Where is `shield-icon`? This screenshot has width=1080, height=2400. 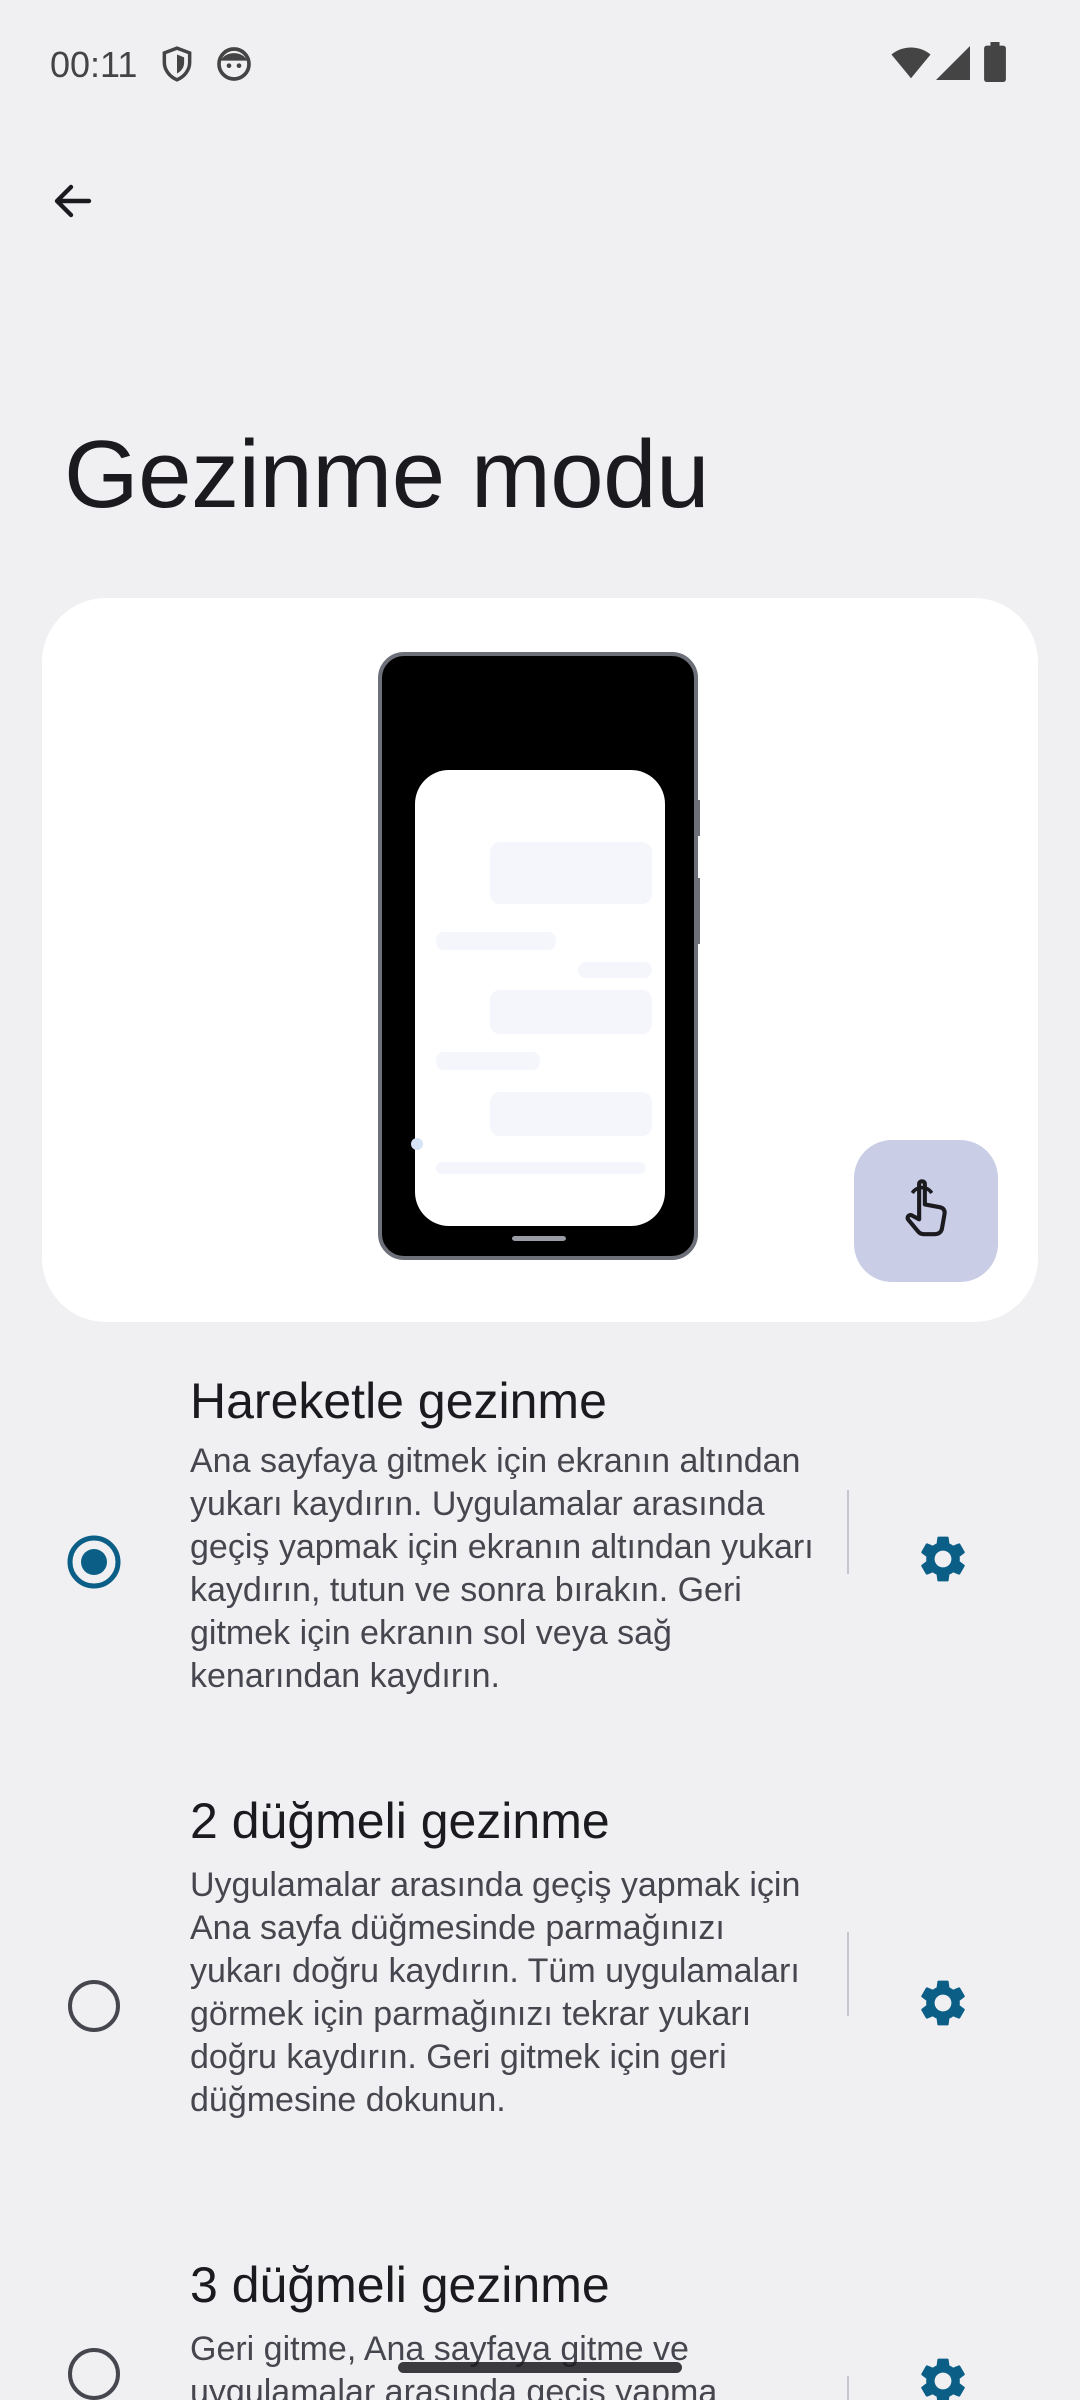
shield-icon is located at coordinates (177, 66).